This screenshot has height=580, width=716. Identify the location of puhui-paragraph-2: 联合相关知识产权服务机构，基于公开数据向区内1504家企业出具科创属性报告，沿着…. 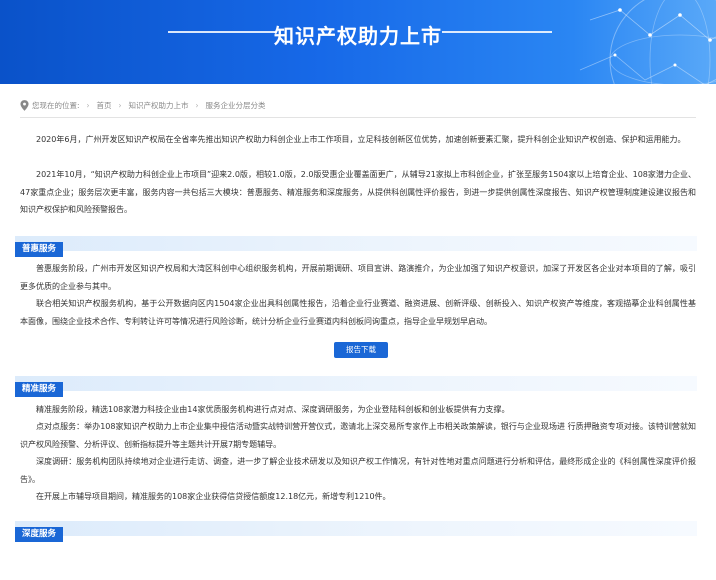
(358, 312).